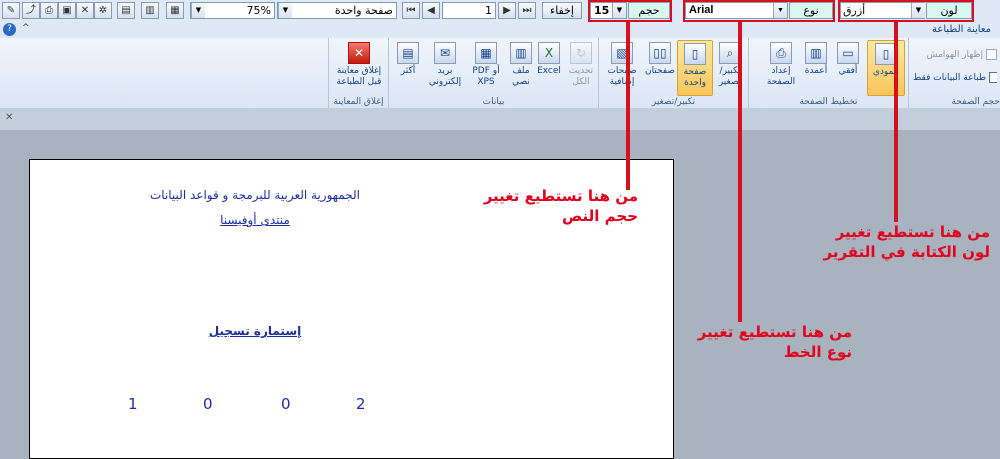 This screenshot has height=459, width=1000. Describe the element at coordinates (781, 53) in the screenshot. I see `page-setup-icon: ⎙` at that location.